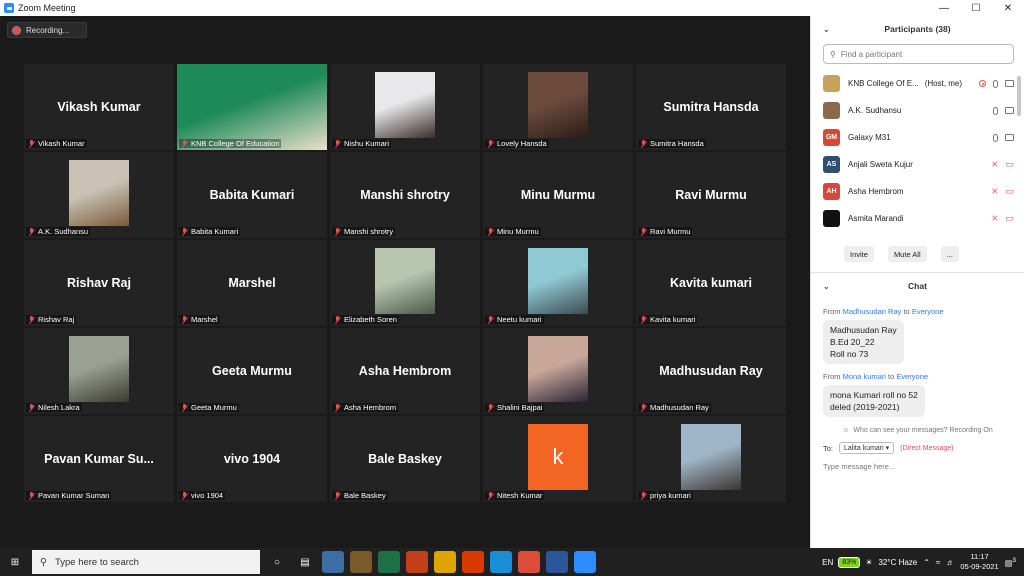  I want to click on edge-icon, so click(501, 562).